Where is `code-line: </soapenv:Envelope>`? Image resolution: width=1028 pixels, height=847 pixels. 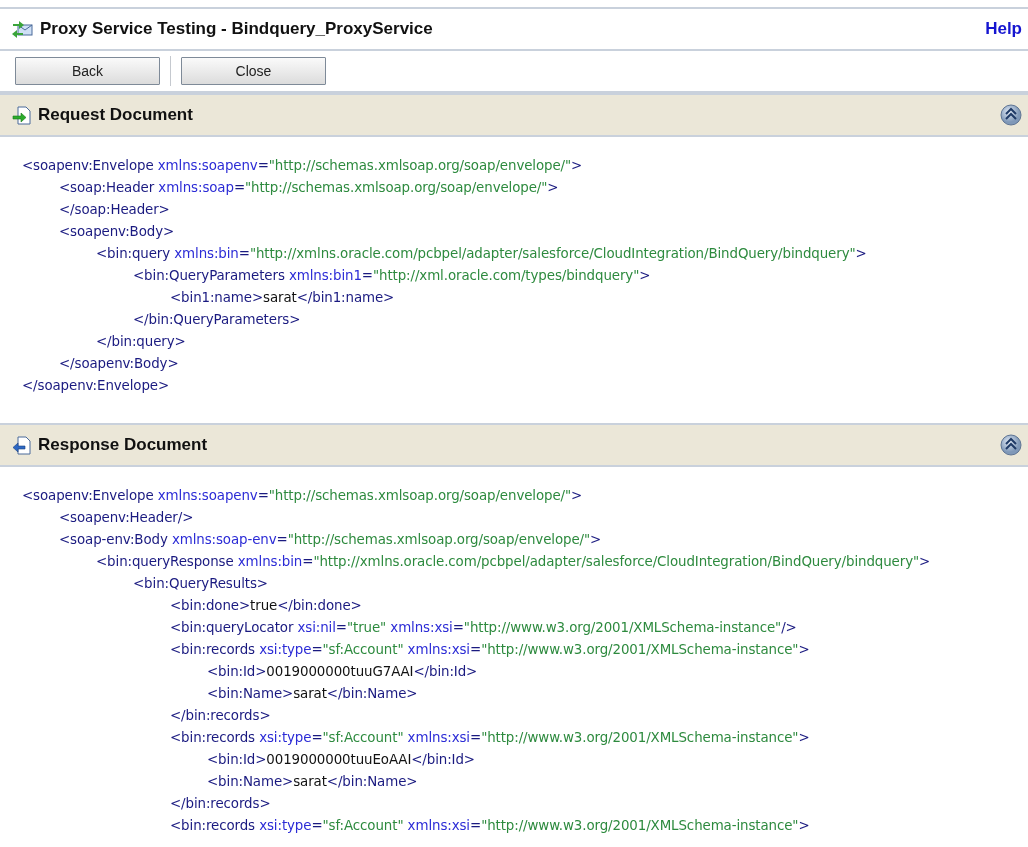 code-line: </soapenv:Envelope> is located at coordinates (96, 386).